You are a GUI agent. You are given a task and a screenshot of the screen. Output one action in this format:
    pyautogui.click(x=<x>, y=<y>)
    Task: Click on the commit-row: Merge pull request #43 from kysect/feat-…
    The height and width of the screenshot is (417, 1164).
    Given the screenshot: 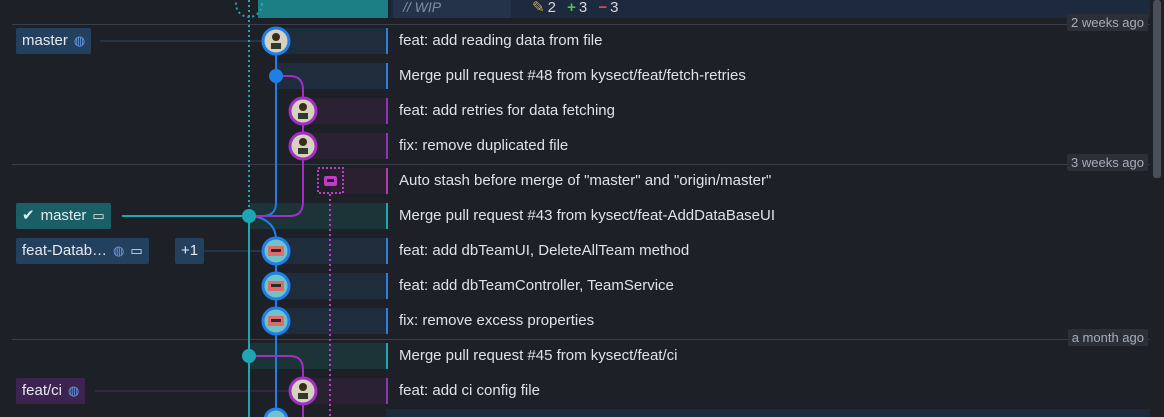 What is the action you would take?
    pyautogui.click(x=768, y=216)
    